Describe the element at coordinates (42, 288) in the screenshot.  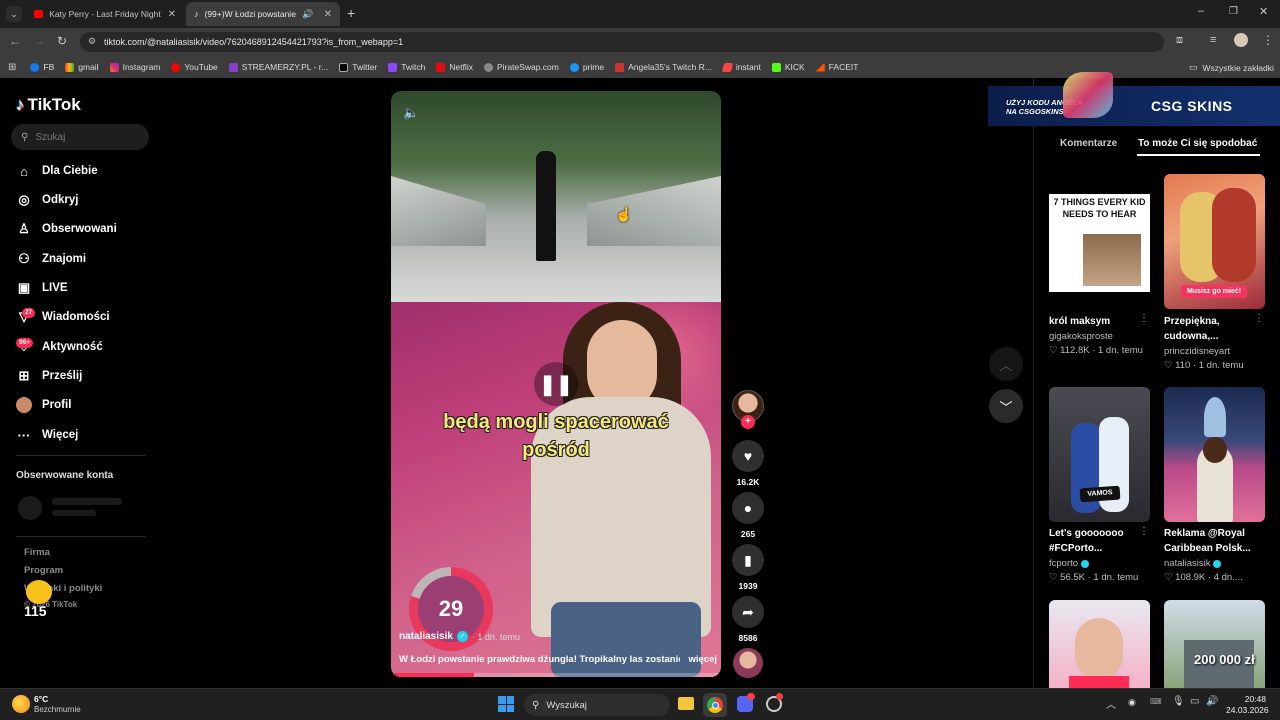
I see `nav-live: ▣ LIVE` at that location.